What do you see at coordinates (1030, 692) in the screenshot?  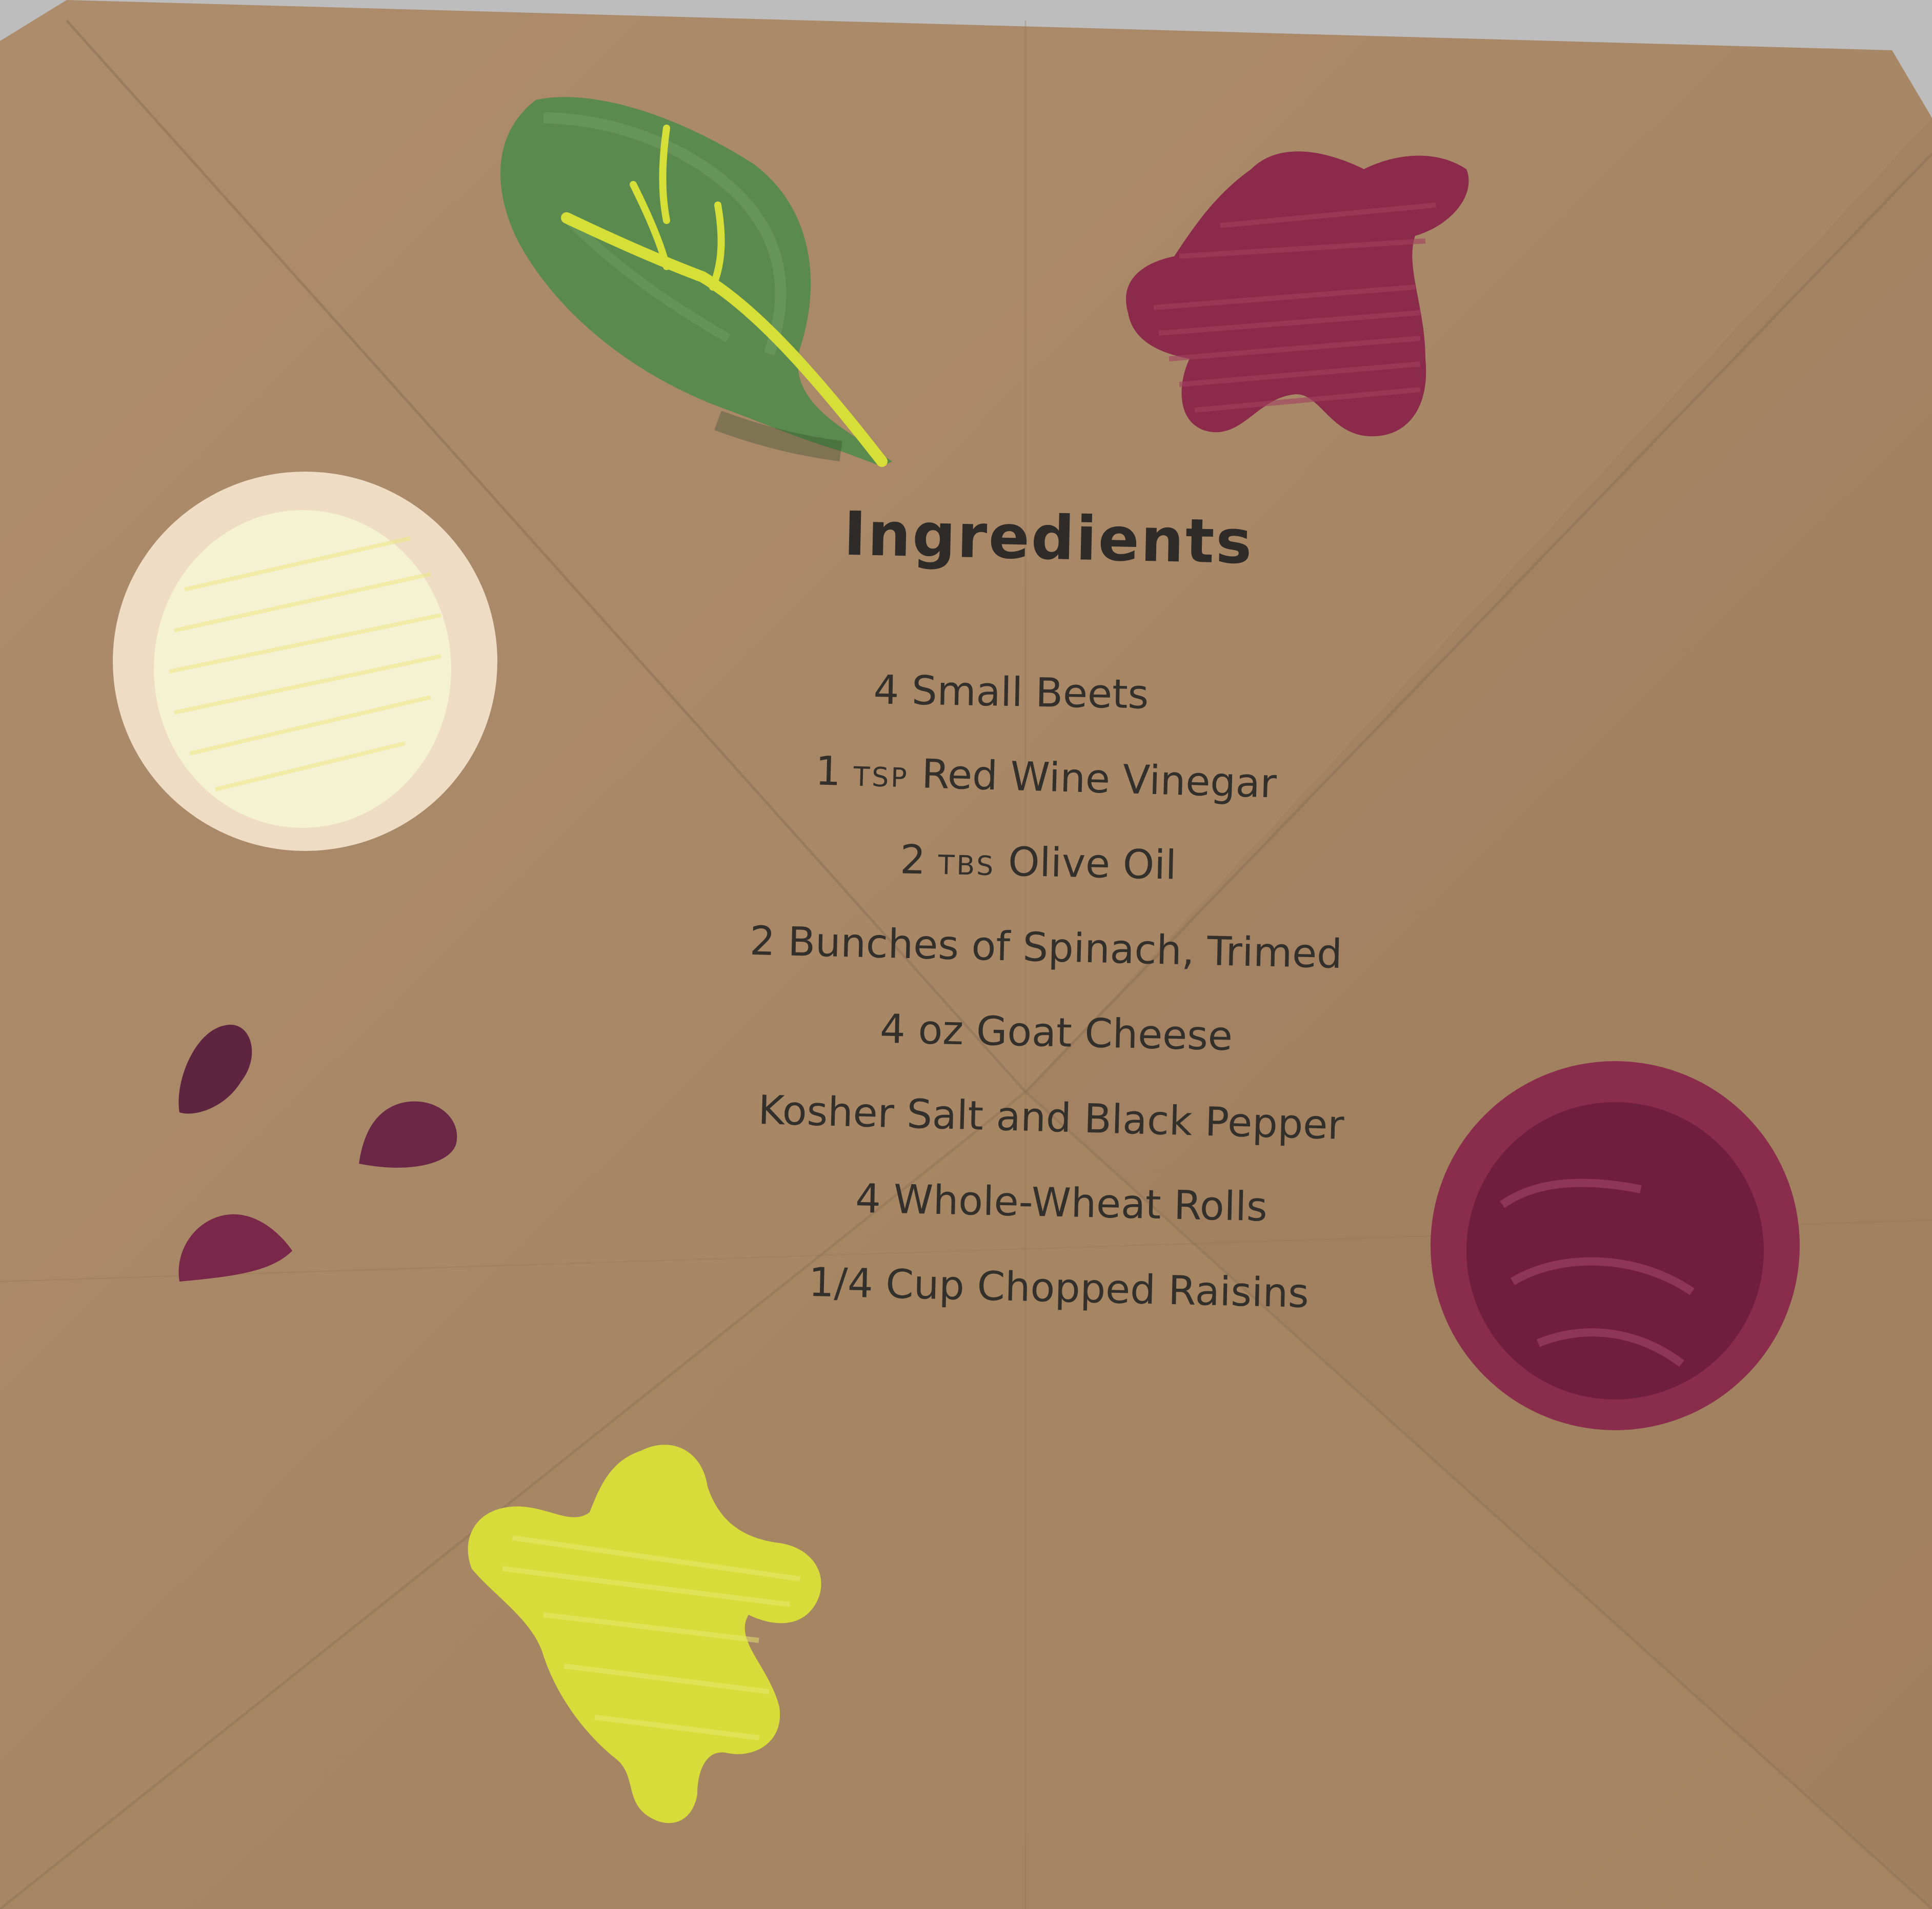 I see `ingredient-name: Small Beets` at bounding box center [1030, 692].